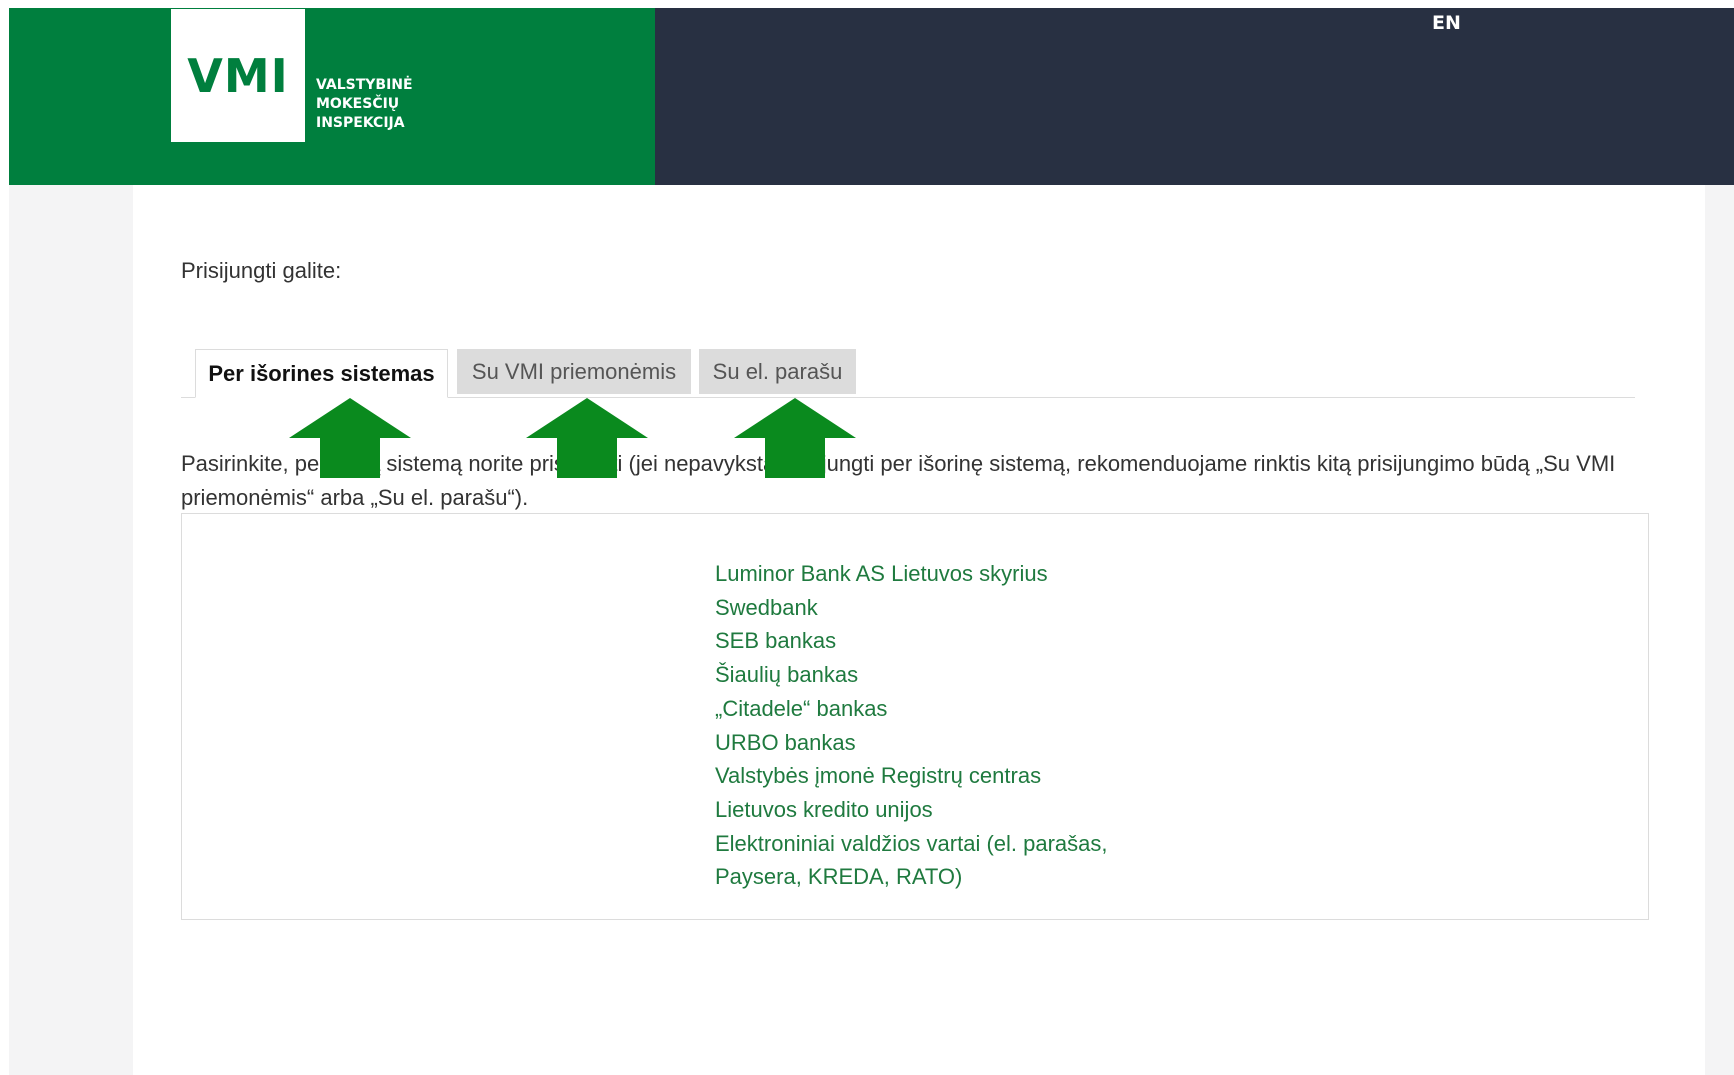  I want to click on list-item: Luminor Bank AS Lietuvos skyrius, so click(911, 574).